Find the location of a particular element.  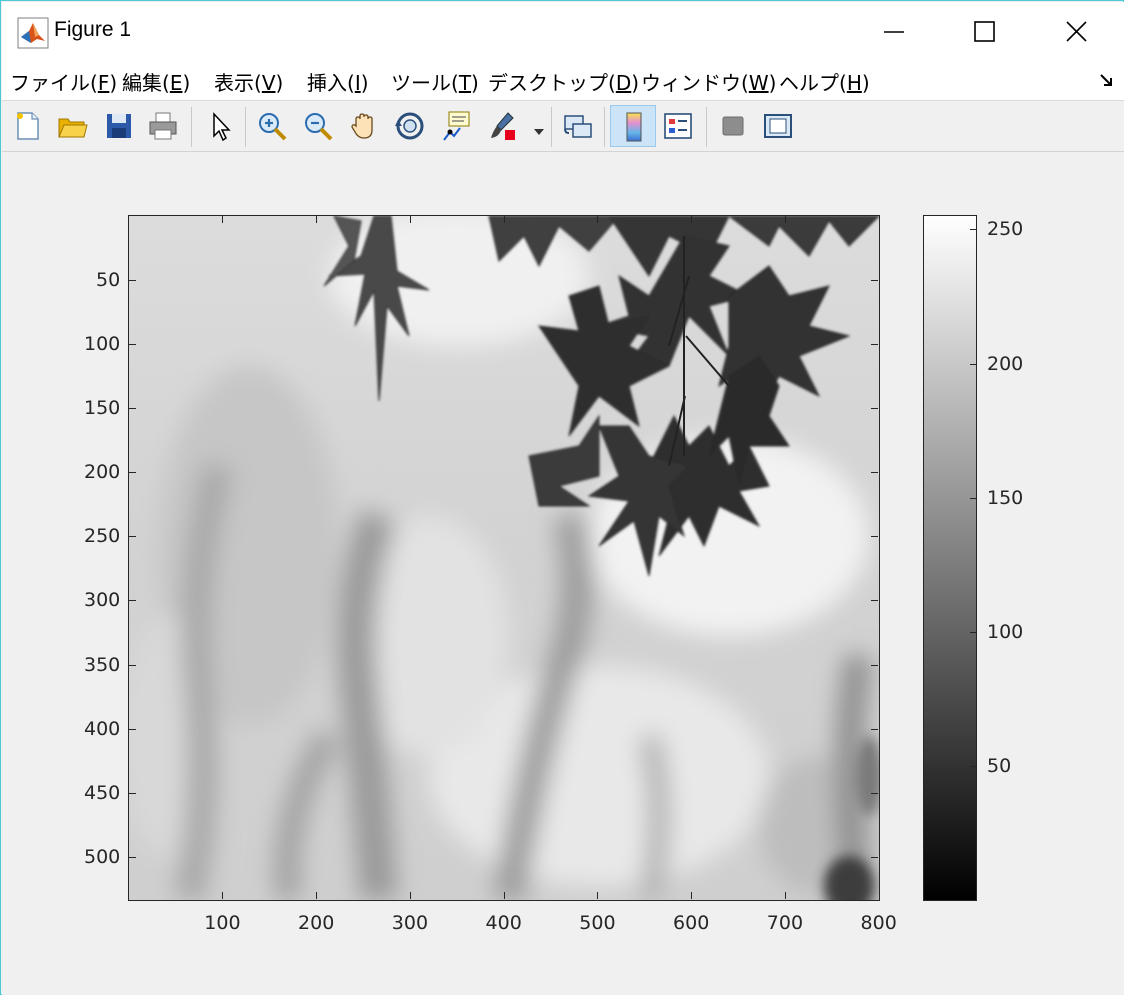

legend-button is located at coordinates (678, 126).